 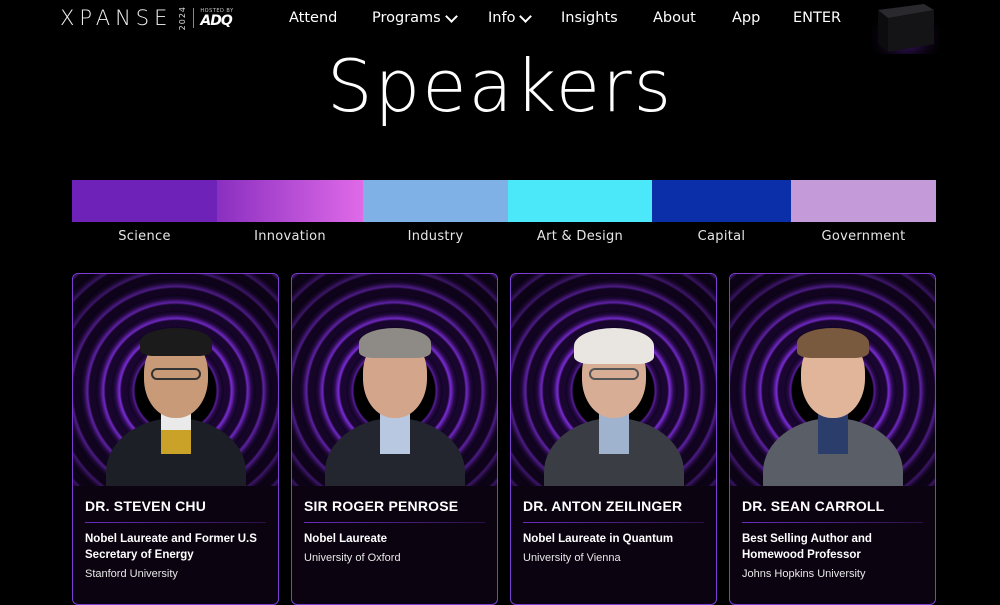 What do you see at coordinates (352, 558) in the screenshot?
I see `speaker-org: University of Oxford` at bounding box center [352, 558].